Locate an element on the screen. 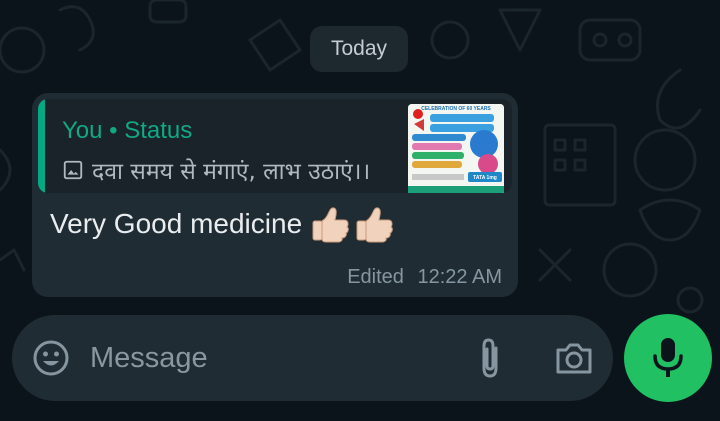  mic-icon is located at coordinates (668, 357).